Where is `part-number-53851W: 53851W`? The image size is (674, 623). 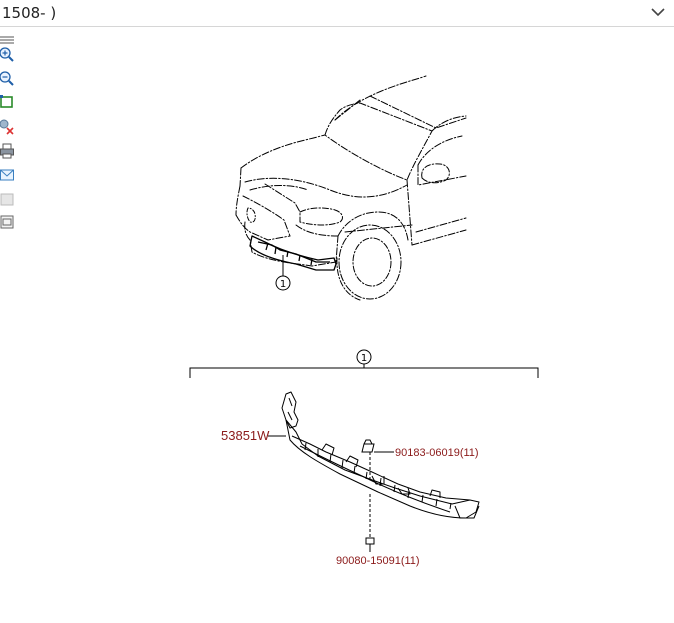
part-number-53851W: 53851W is located at coordinates (245, 435).